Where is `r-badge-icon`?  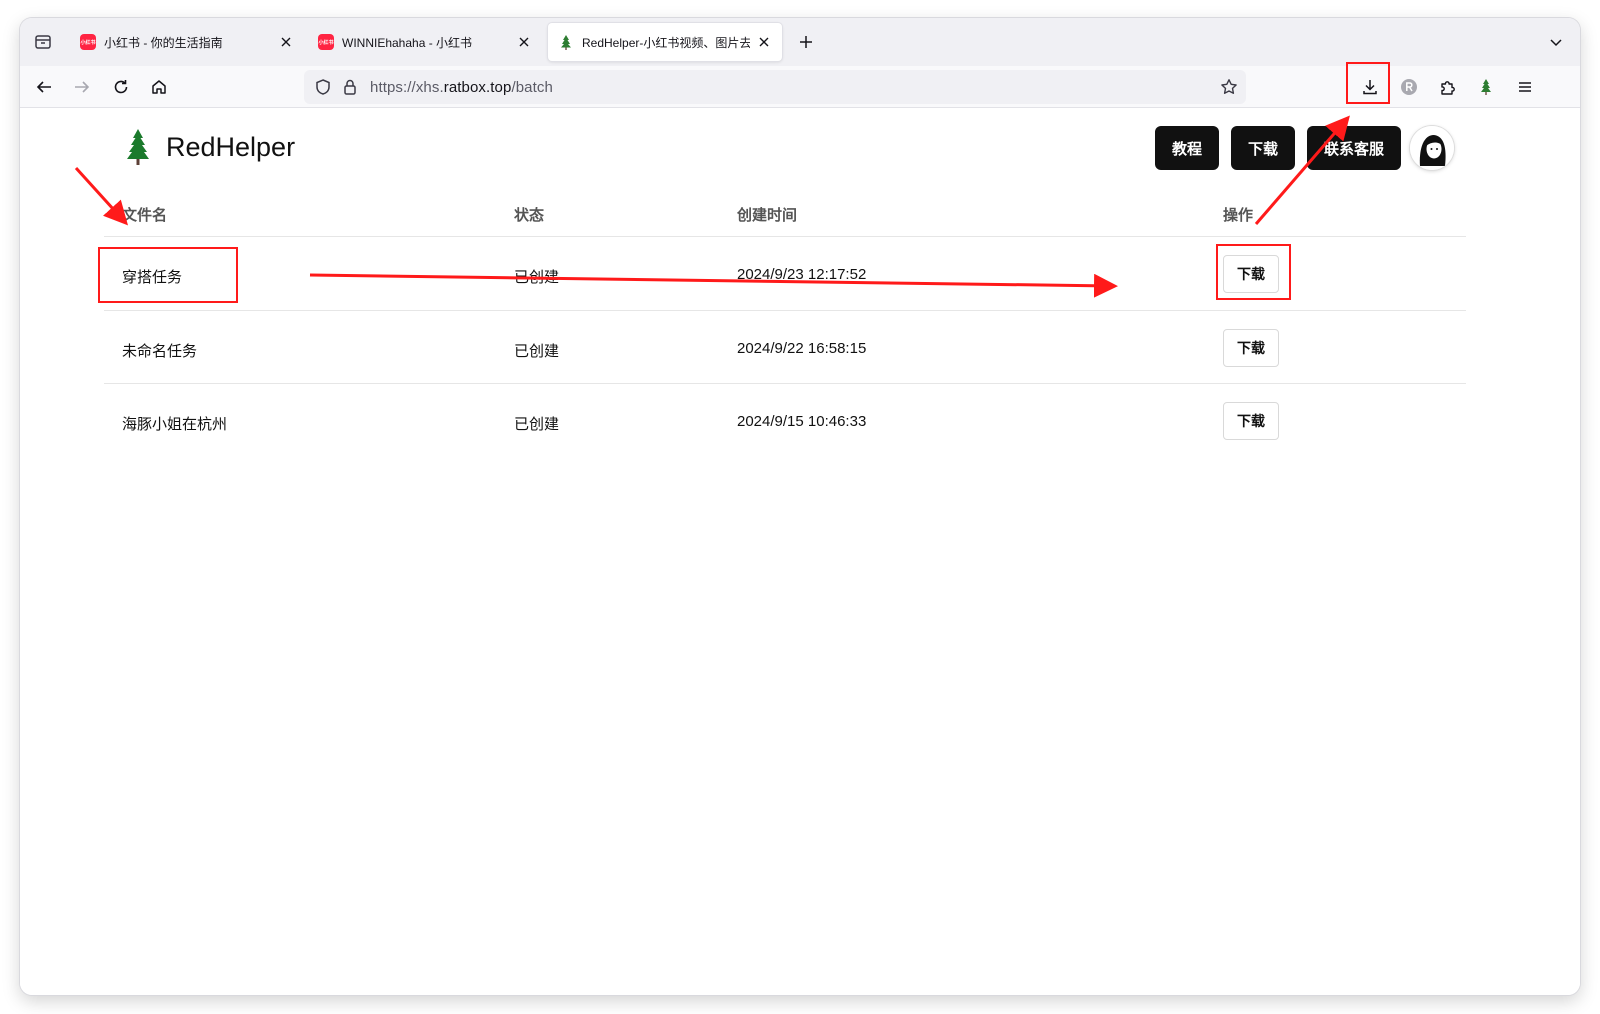
r-badge-icon is located at coordinates (1409, 87).